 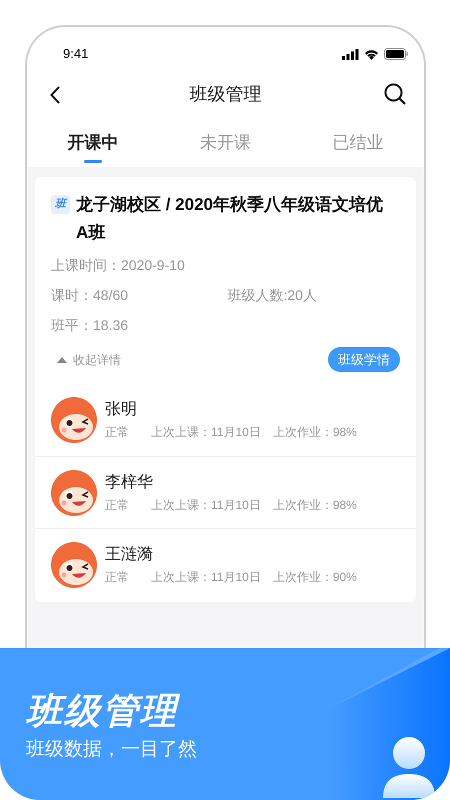 What do you see at coordinates (371, 54) in the screenshot?
I see `wifi-icon` at bounding box center [371, 54].